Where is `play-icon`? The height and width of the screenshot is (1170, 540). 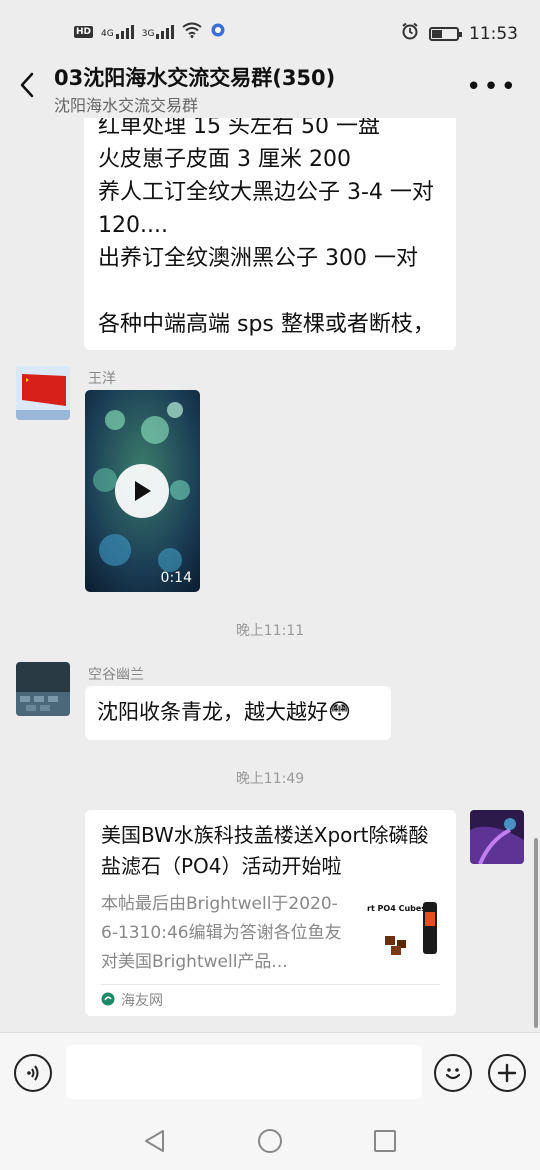 play-icon is located at coordinates (142, 491).